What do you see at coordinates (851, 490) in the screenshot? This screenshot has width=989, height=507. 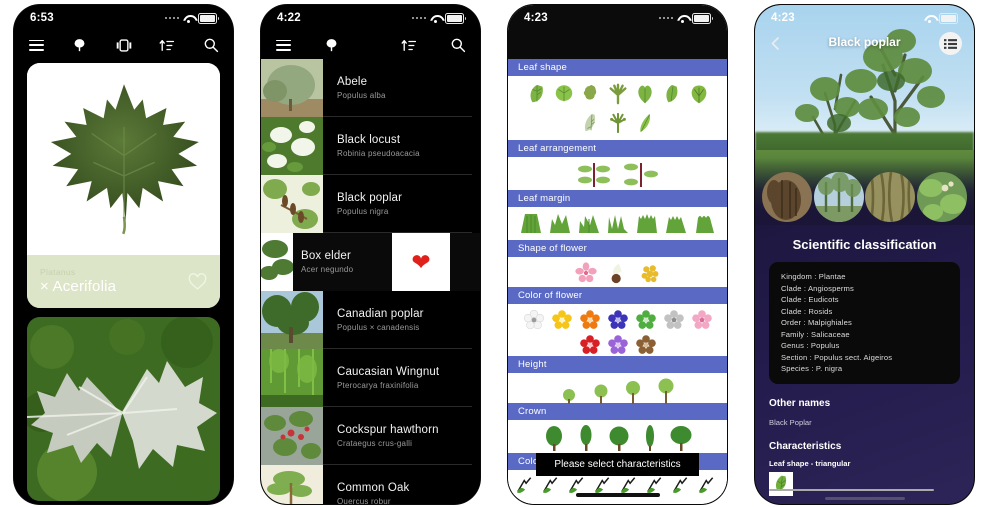 I see `scroll-indicator` at bounding box center [851, 490].